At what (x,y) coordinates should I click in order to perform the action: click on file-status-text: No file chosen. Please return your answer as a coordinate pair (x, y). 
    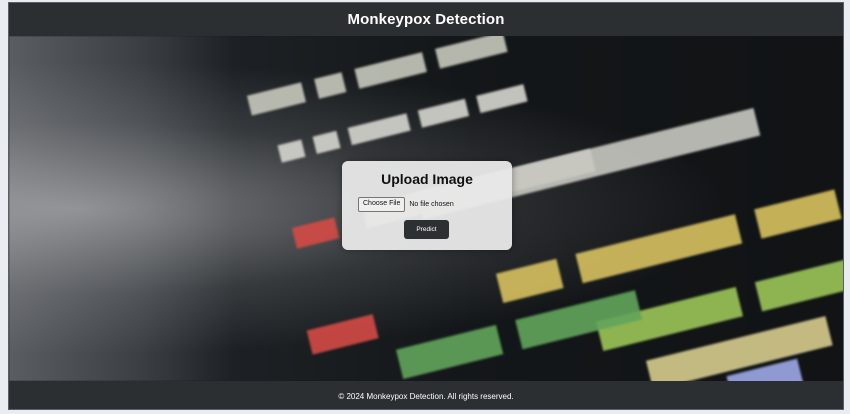
    Looking at the image, I should click on (431, 204).